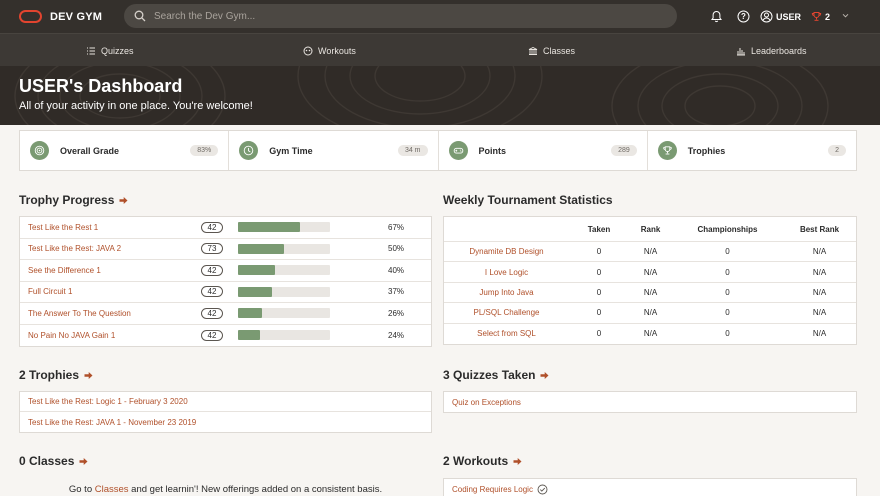 The height and width of the screenshot is (496, 880). Describe the element at coordinates (845, 16) in the screenshot. I see `chevron-down-icon` at that location.